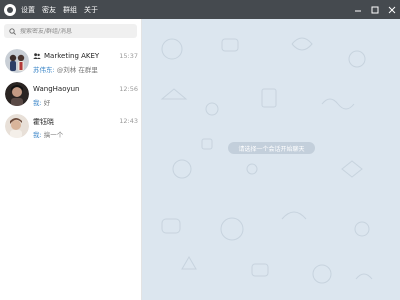  What do you see at coordinates (37, 57) in the screenshot?
I see `group-icon` at bounding box center [37, 57].